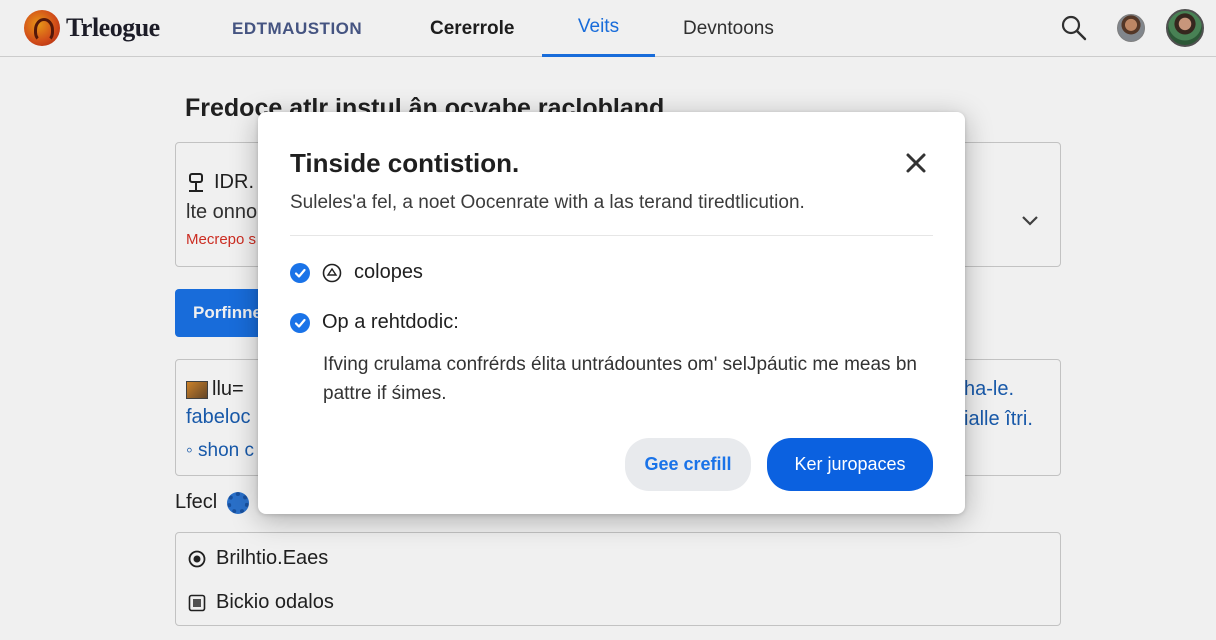 The width and height of the screenshot is (1216, 640). I want to click on primary-button: Ker juropaces, so click(850, 464).